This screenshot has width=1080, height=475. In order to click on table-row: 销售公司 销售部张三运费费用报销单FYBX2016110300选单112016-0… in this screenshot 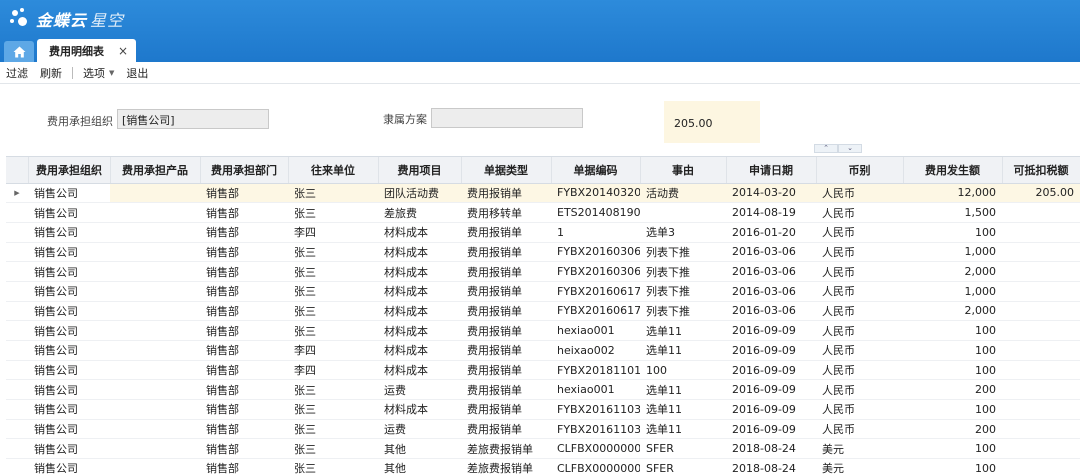, I will do `click(543, 429)`.